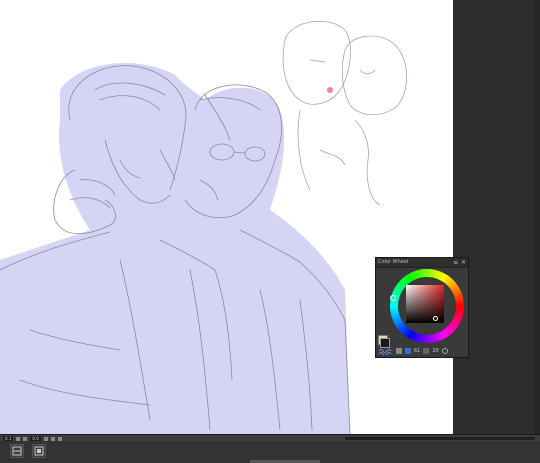  I want to click on settings-icon, so click(444, 351).